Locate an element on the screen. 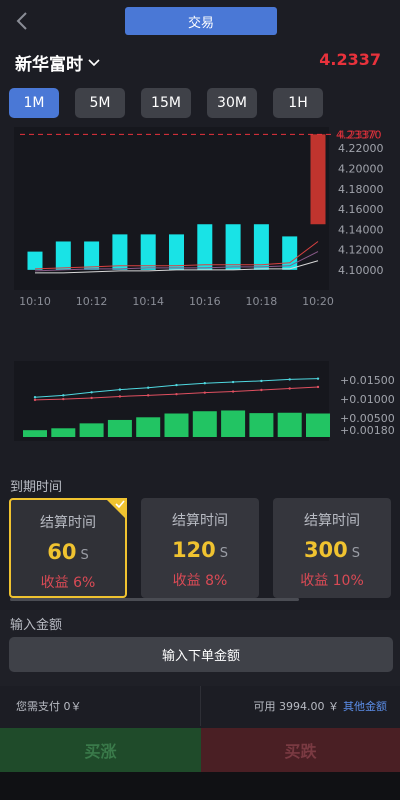 This screenshot has height=800, width=400. interval-selector: 1M 5M 15M 30M 1H is located at coordinates (200, 103).